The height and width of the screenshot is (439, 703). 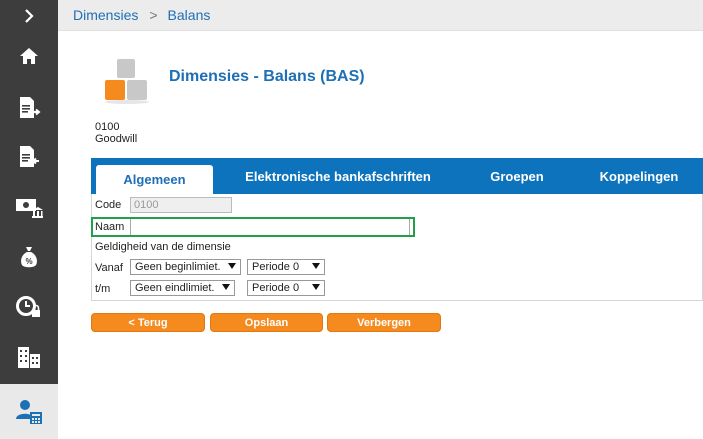 I want to click on validity-label: Geldigheid van de dimensie, so click(x=163, y=247).